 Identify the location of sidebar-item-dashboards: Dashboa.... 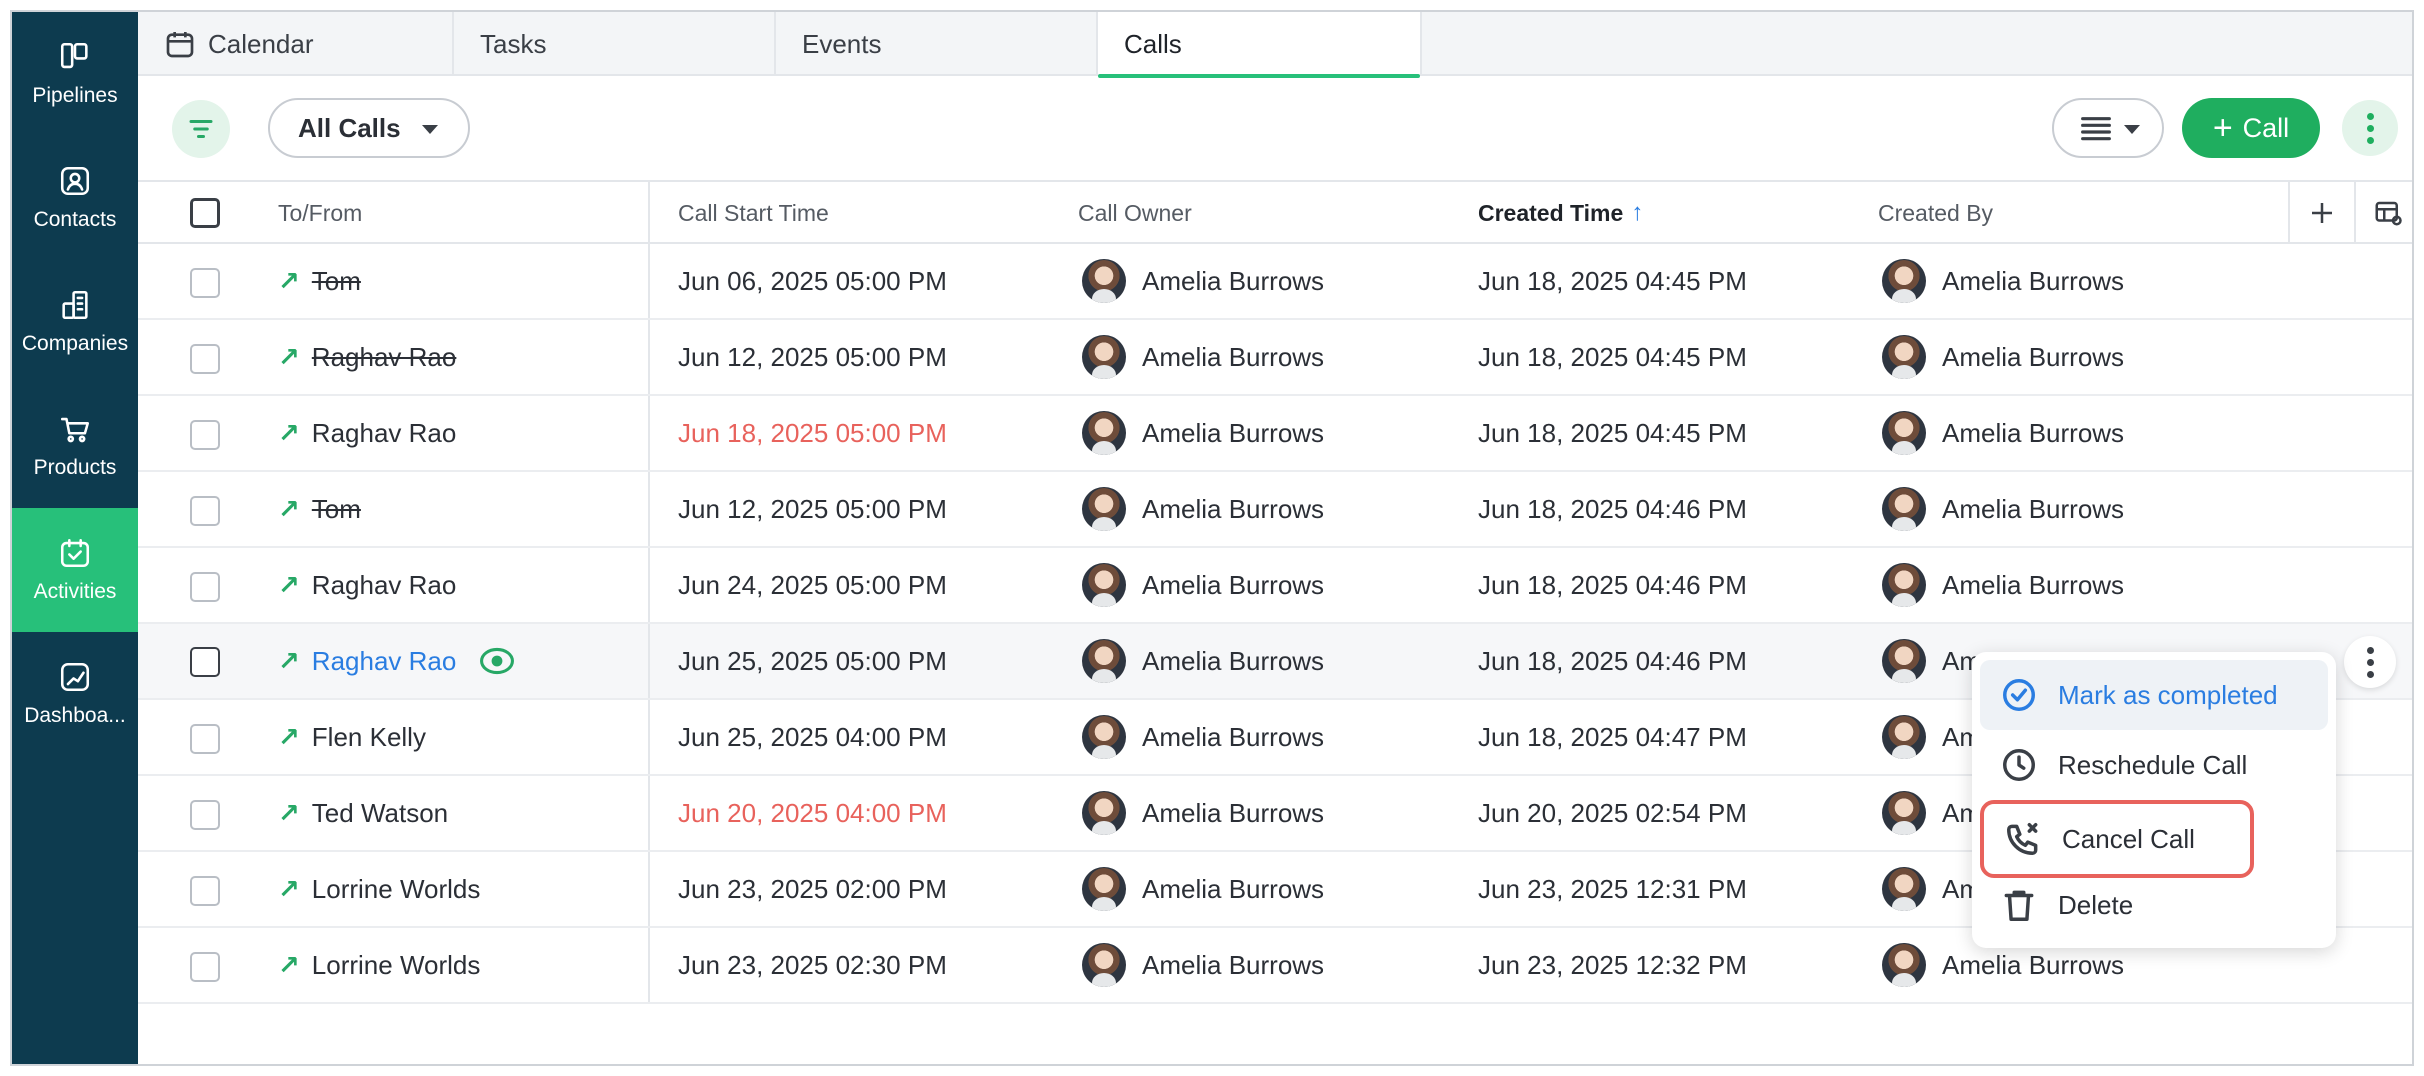
(75, 694).